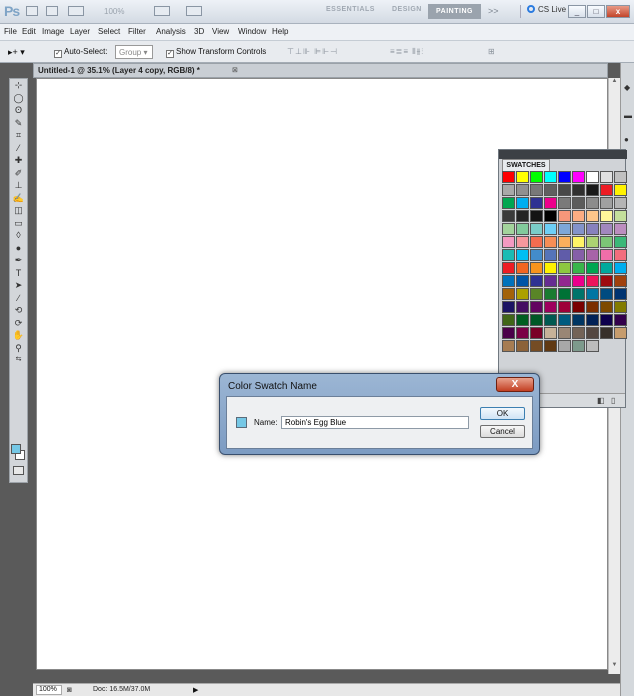  What do you see at coordinates (195, 690) in the screenshot?
I see `status-menu-icon: ▶` at bounding box center [195, 690].